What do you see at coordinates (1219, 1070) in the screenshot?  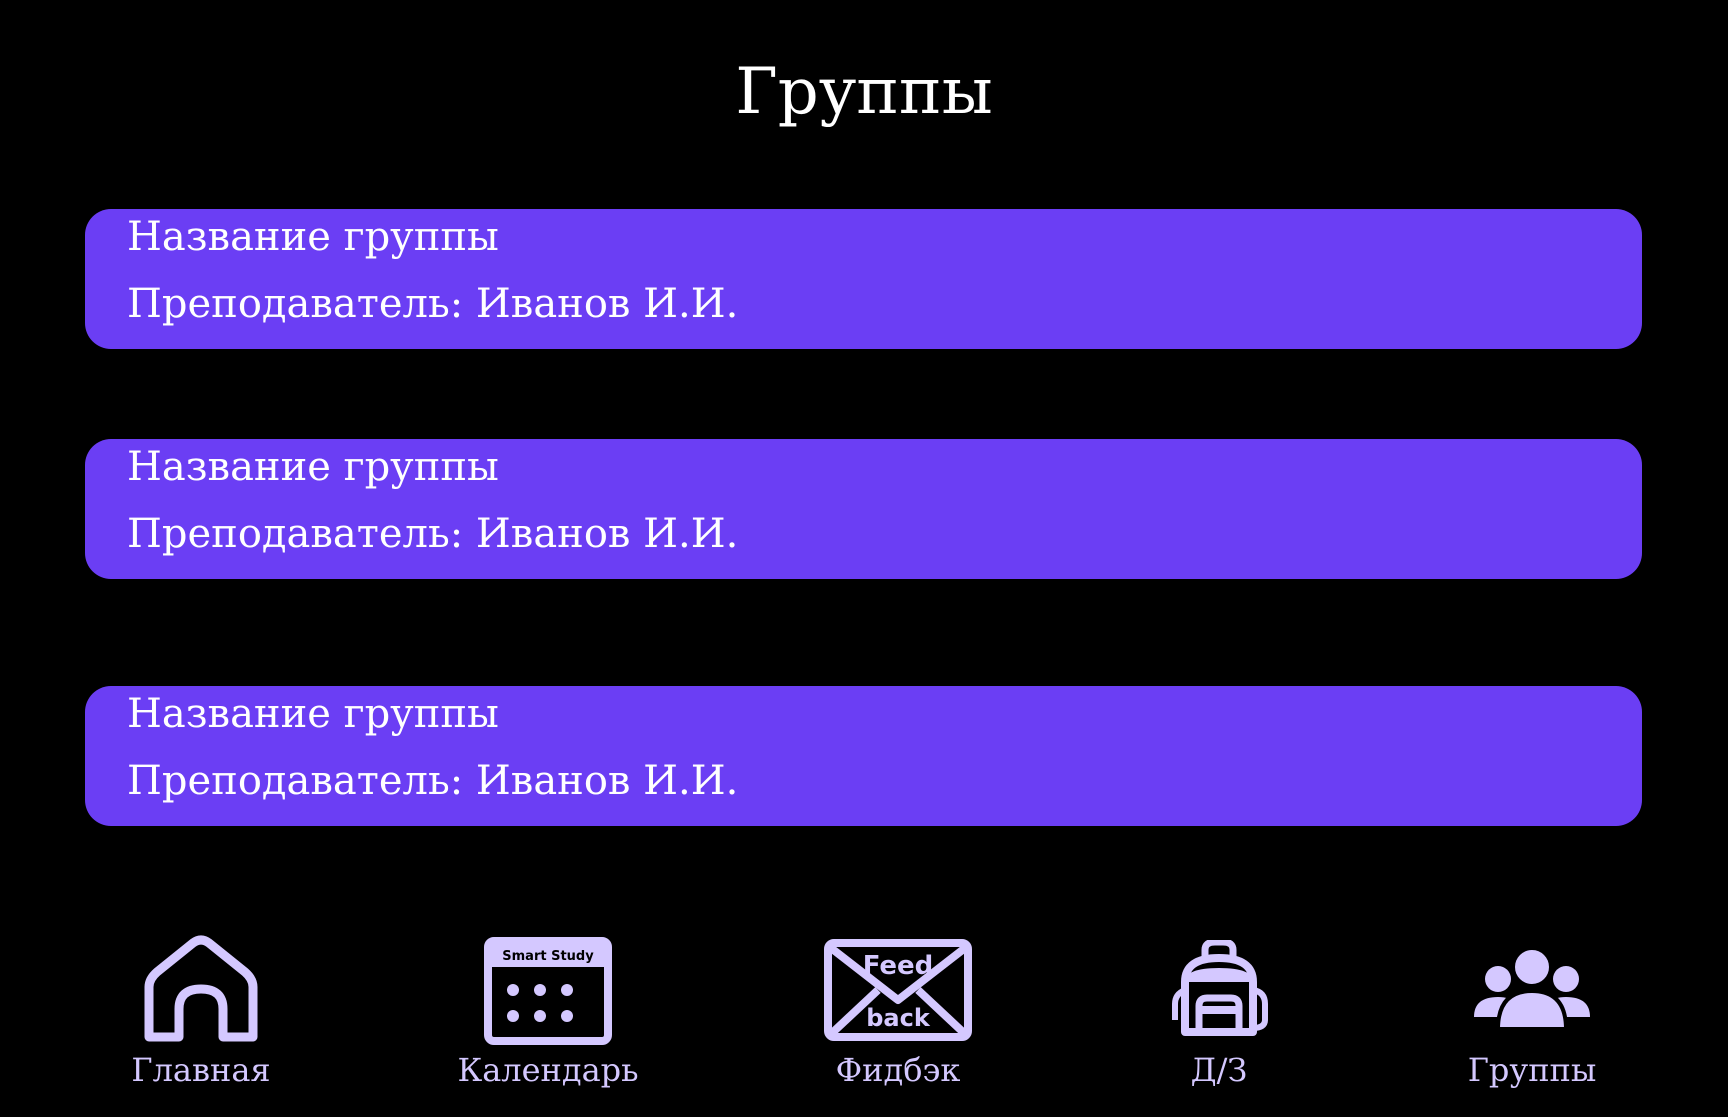 I see `nav-label: Д/З` at bounding box center [1219, 1070].